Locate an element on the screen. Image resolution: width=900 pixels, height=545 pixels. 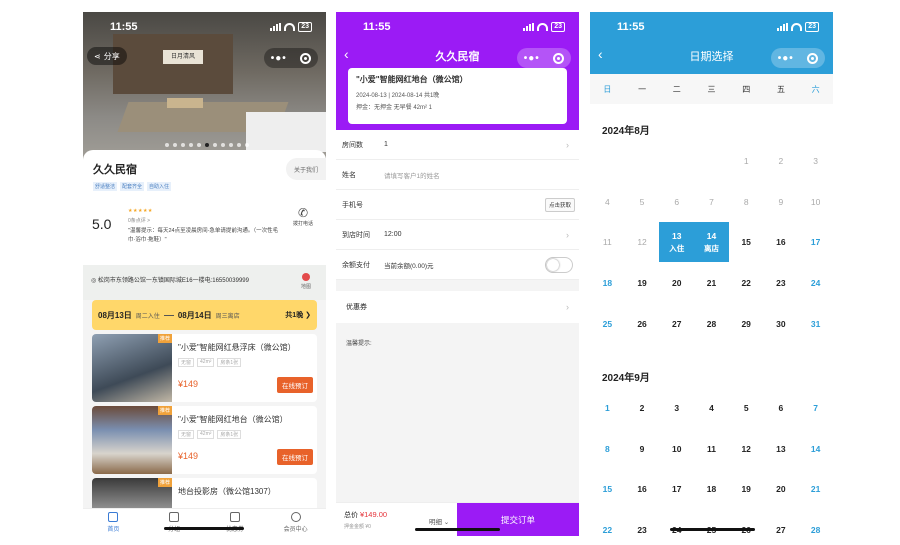
calendar-day: 7 is located at coordinates (815, 408).